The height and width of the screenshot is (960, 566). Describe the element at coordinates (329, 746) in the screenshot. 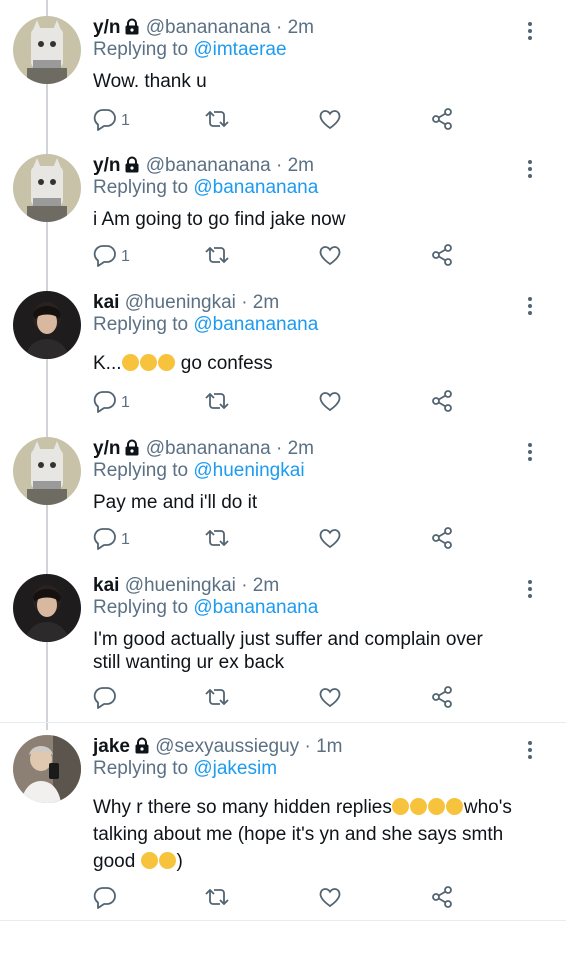

I see `timestamp: 1m` at that location.